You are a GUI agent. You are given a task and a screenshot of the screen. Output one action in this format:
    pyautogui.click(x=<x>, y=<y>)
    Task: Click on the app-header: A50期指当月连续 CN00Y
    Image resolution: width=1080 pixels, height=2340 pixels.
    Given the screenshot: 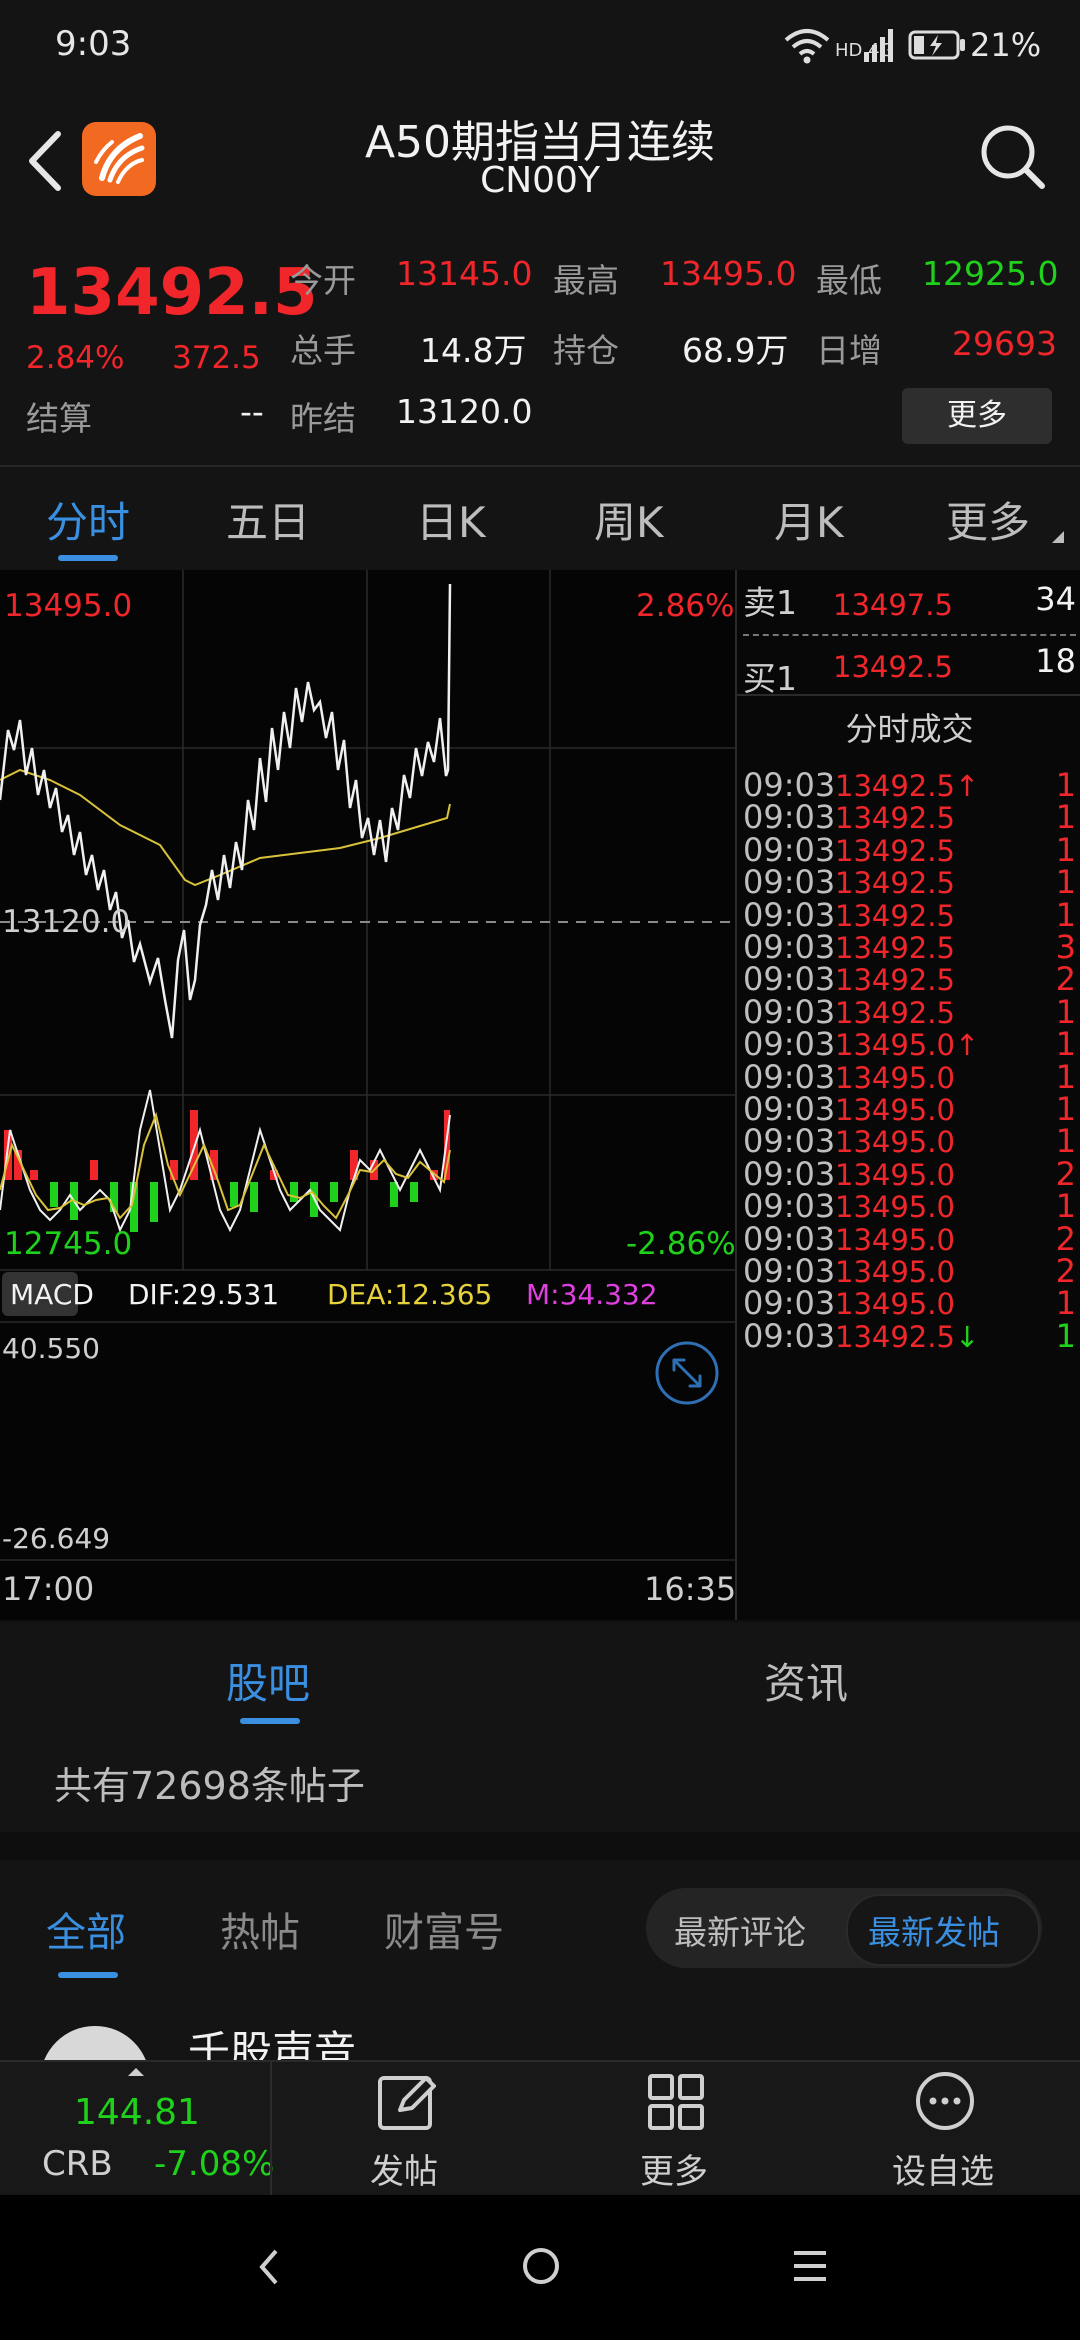 What is the action you would take?
    pyautogui.click(x=540, y=165)
    